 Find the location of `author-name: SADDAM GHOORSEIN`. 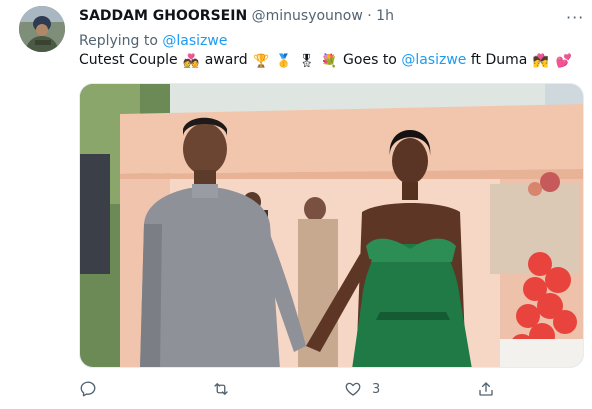

author-name: SADDAM GHOORSEIN is located at coordinates (163, 16).